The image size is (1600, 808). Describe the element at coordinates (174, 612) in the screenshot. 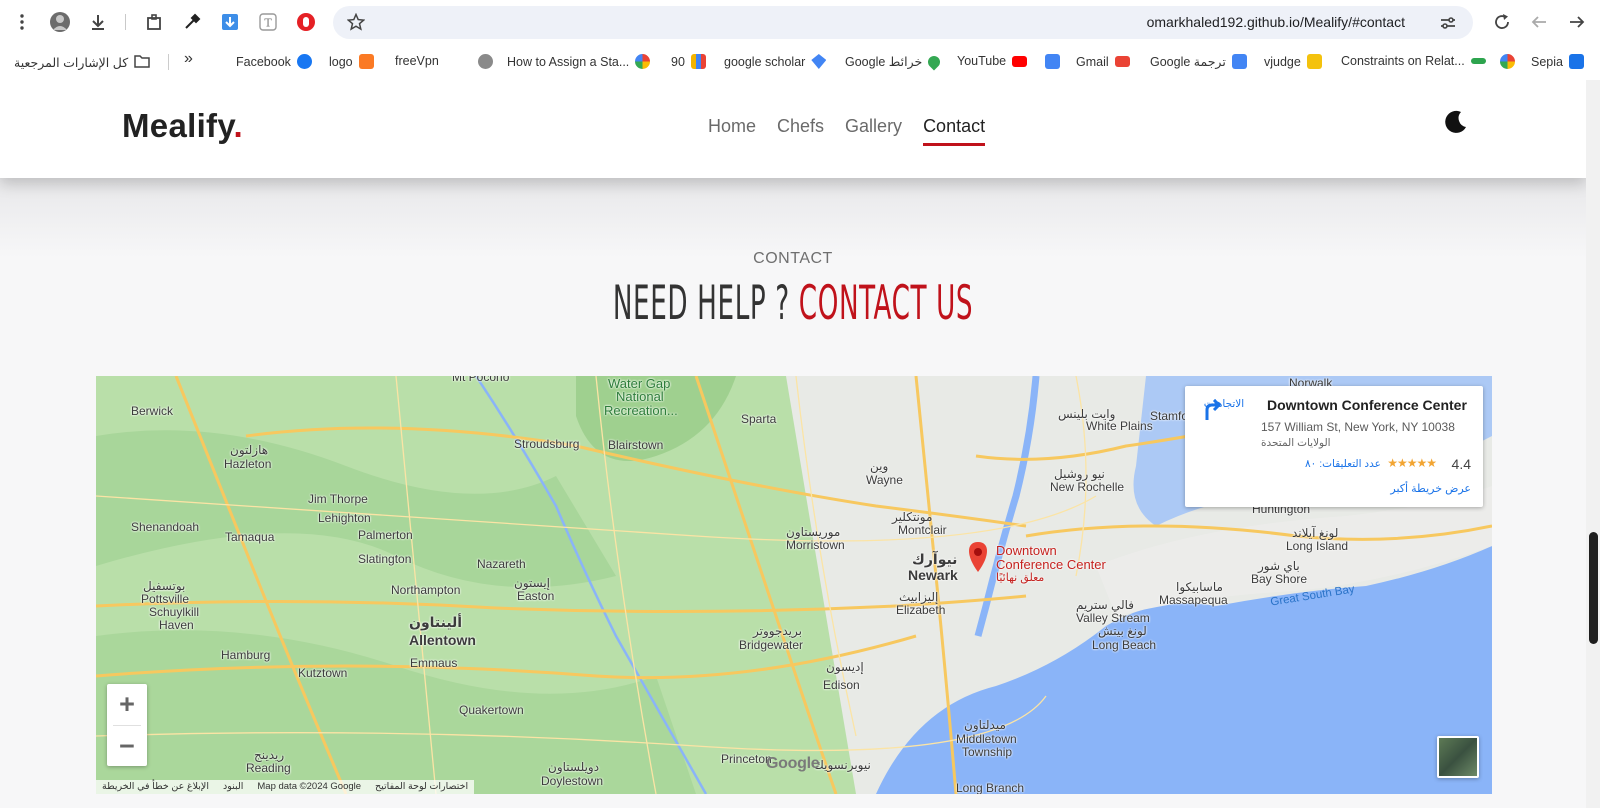

I see `map-label: Schuylkill` at that location.